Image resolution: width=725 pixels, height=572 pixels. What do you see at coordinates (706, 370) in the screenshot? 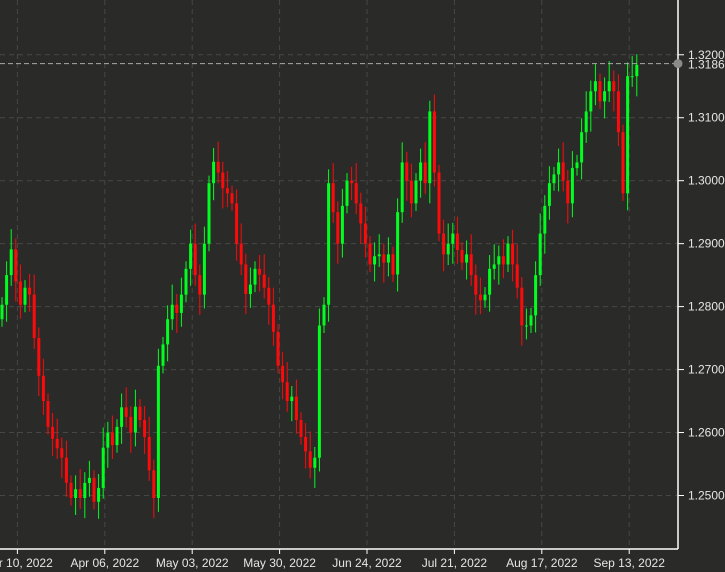
I see `y-tick-label: 1.2700` at bounding box center [706, 370].